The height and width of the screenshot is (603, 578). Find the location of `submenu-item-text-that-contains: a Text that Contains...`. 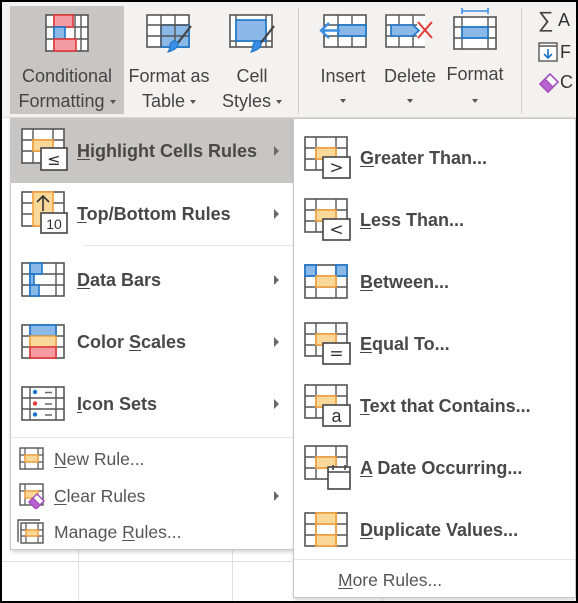

submenu-item-text-that-contains: a Text that Contains... is located at coordinates (434, 406).